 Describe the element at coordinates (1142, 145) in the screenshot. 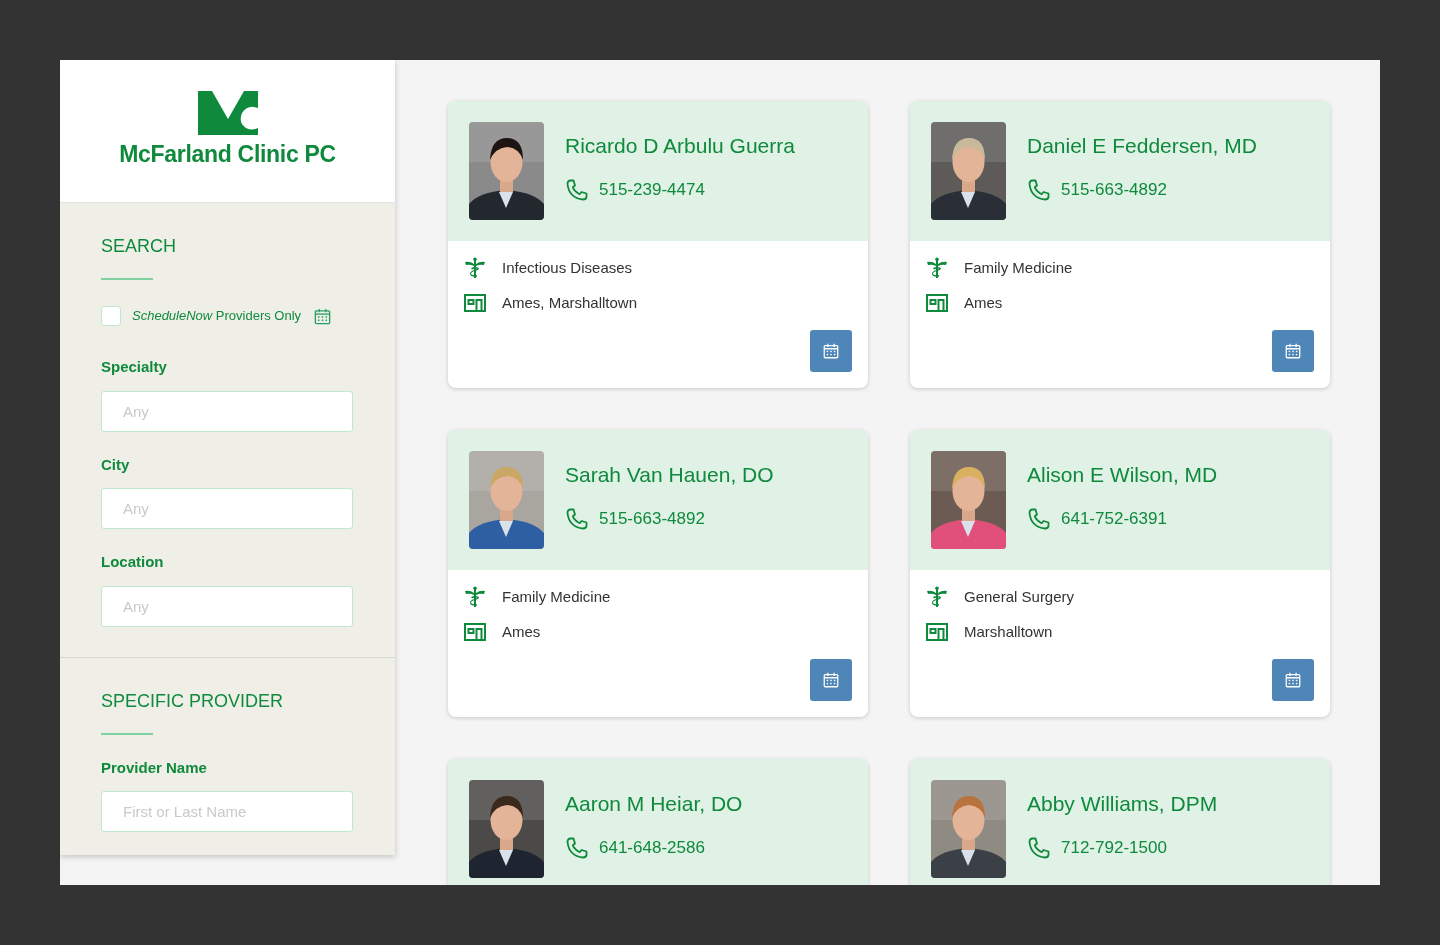

I see `provider-name: Daniel E Feddersen, MD` at that location.